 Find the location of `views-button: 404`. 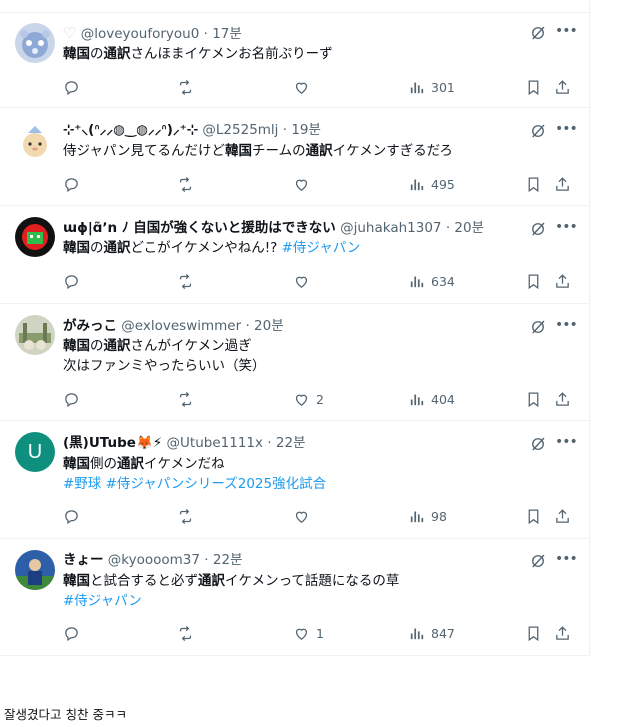

views-button: 404 is located at coordinates (431, 399).